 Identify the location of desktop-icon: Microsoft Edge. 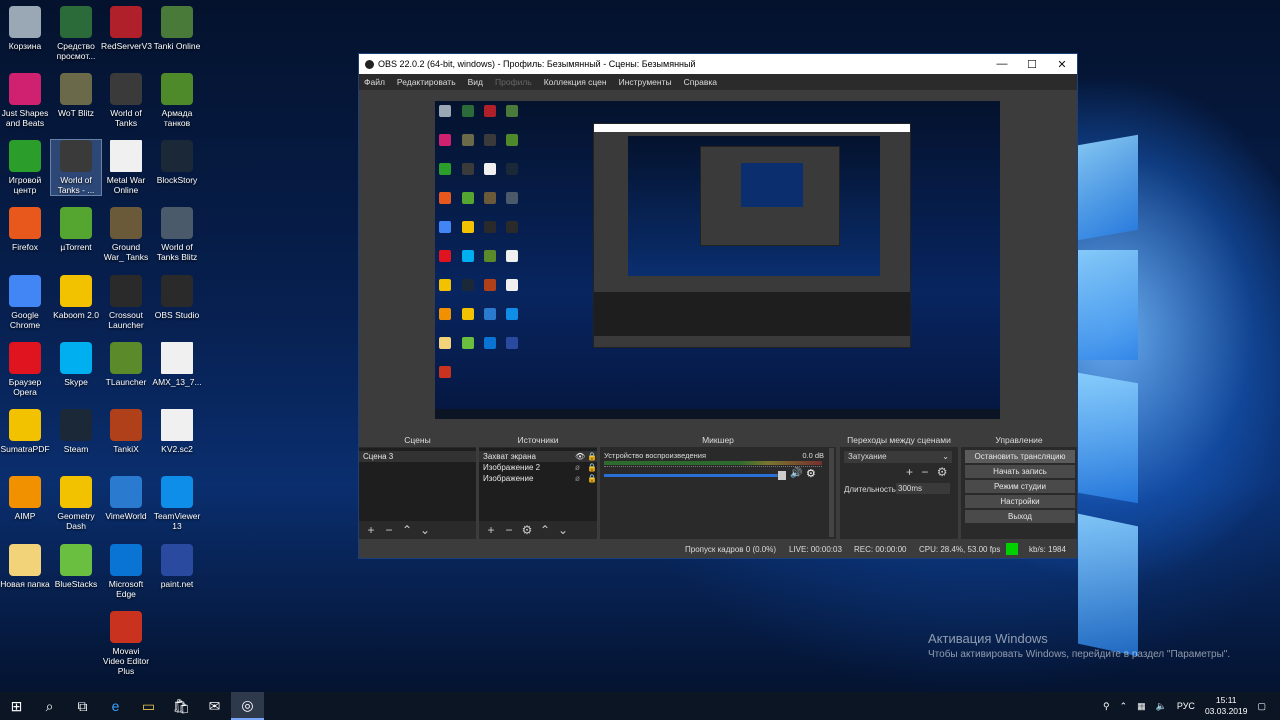
(126, 571).